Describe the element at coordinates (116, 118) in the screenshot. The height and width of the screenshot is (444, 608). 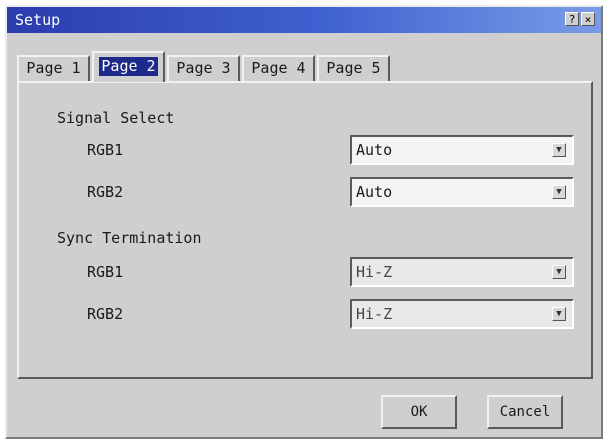
I see `signal-select-heading: Signal Select` at that location.